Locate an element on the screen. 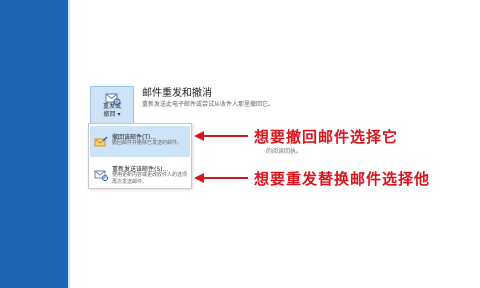 This screenshot has width=480, height=288. annotation-arrow-resend is located at coordinates (221, 178).